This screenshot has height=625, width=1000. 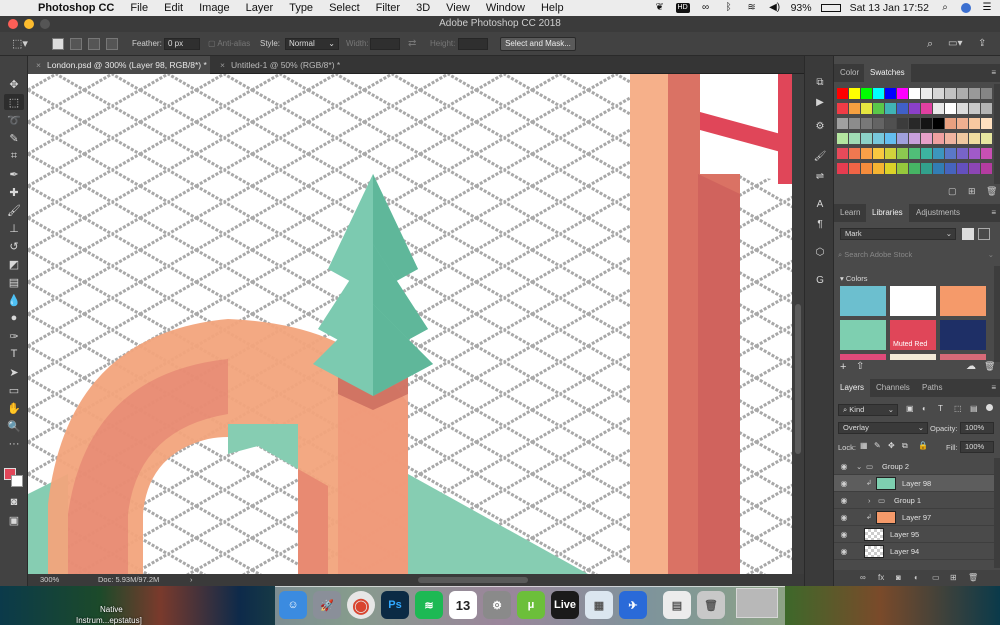 I want to click on add-mask-icon: ◙, so click(x=898, y=578).